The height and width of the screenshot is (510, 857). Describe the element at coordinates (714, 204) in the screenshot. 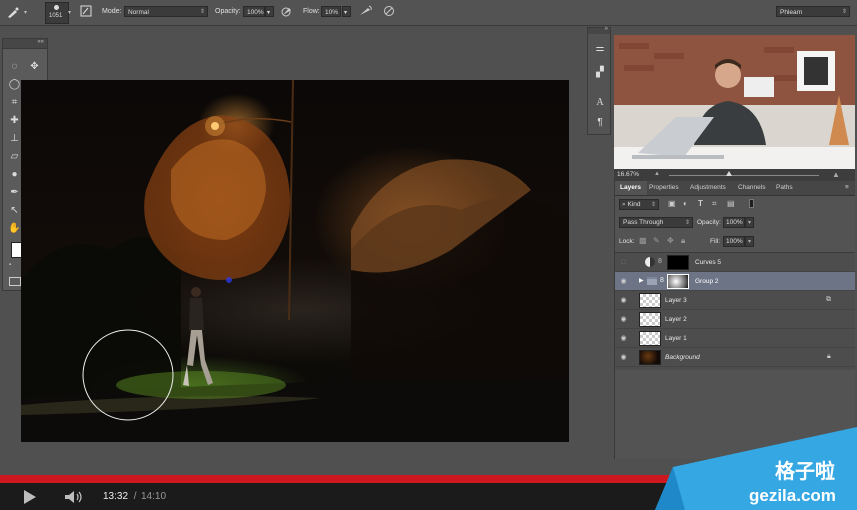

I see `shape-filter-icon: ⌗` at that location.